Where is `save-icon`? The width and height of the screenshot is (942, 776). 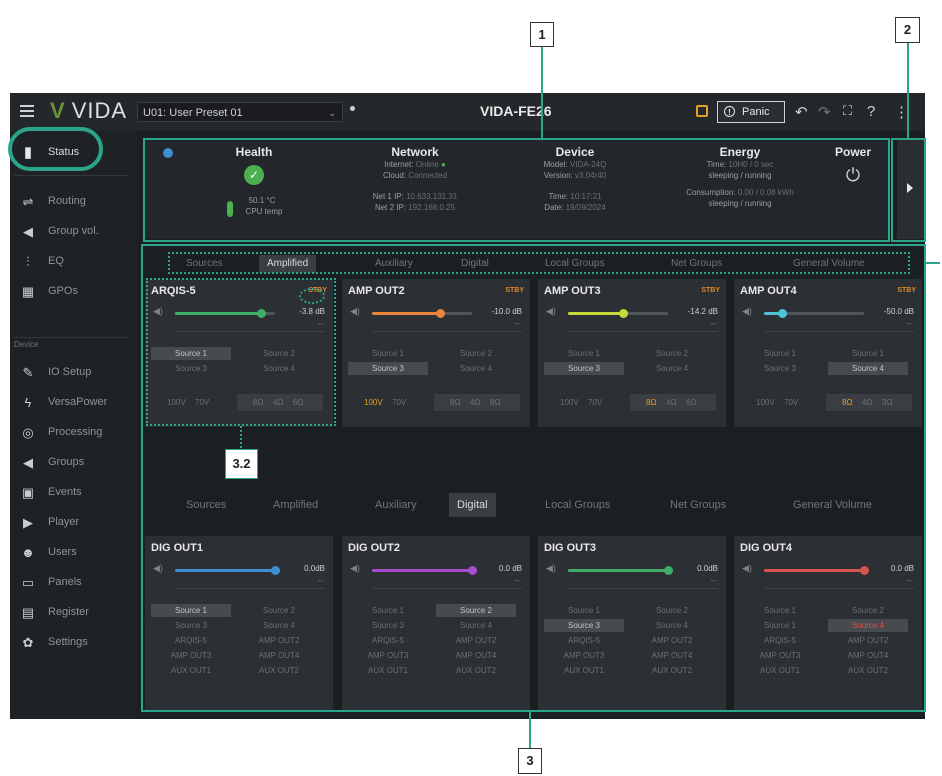
save-icon is located at coordinates (702, 111).